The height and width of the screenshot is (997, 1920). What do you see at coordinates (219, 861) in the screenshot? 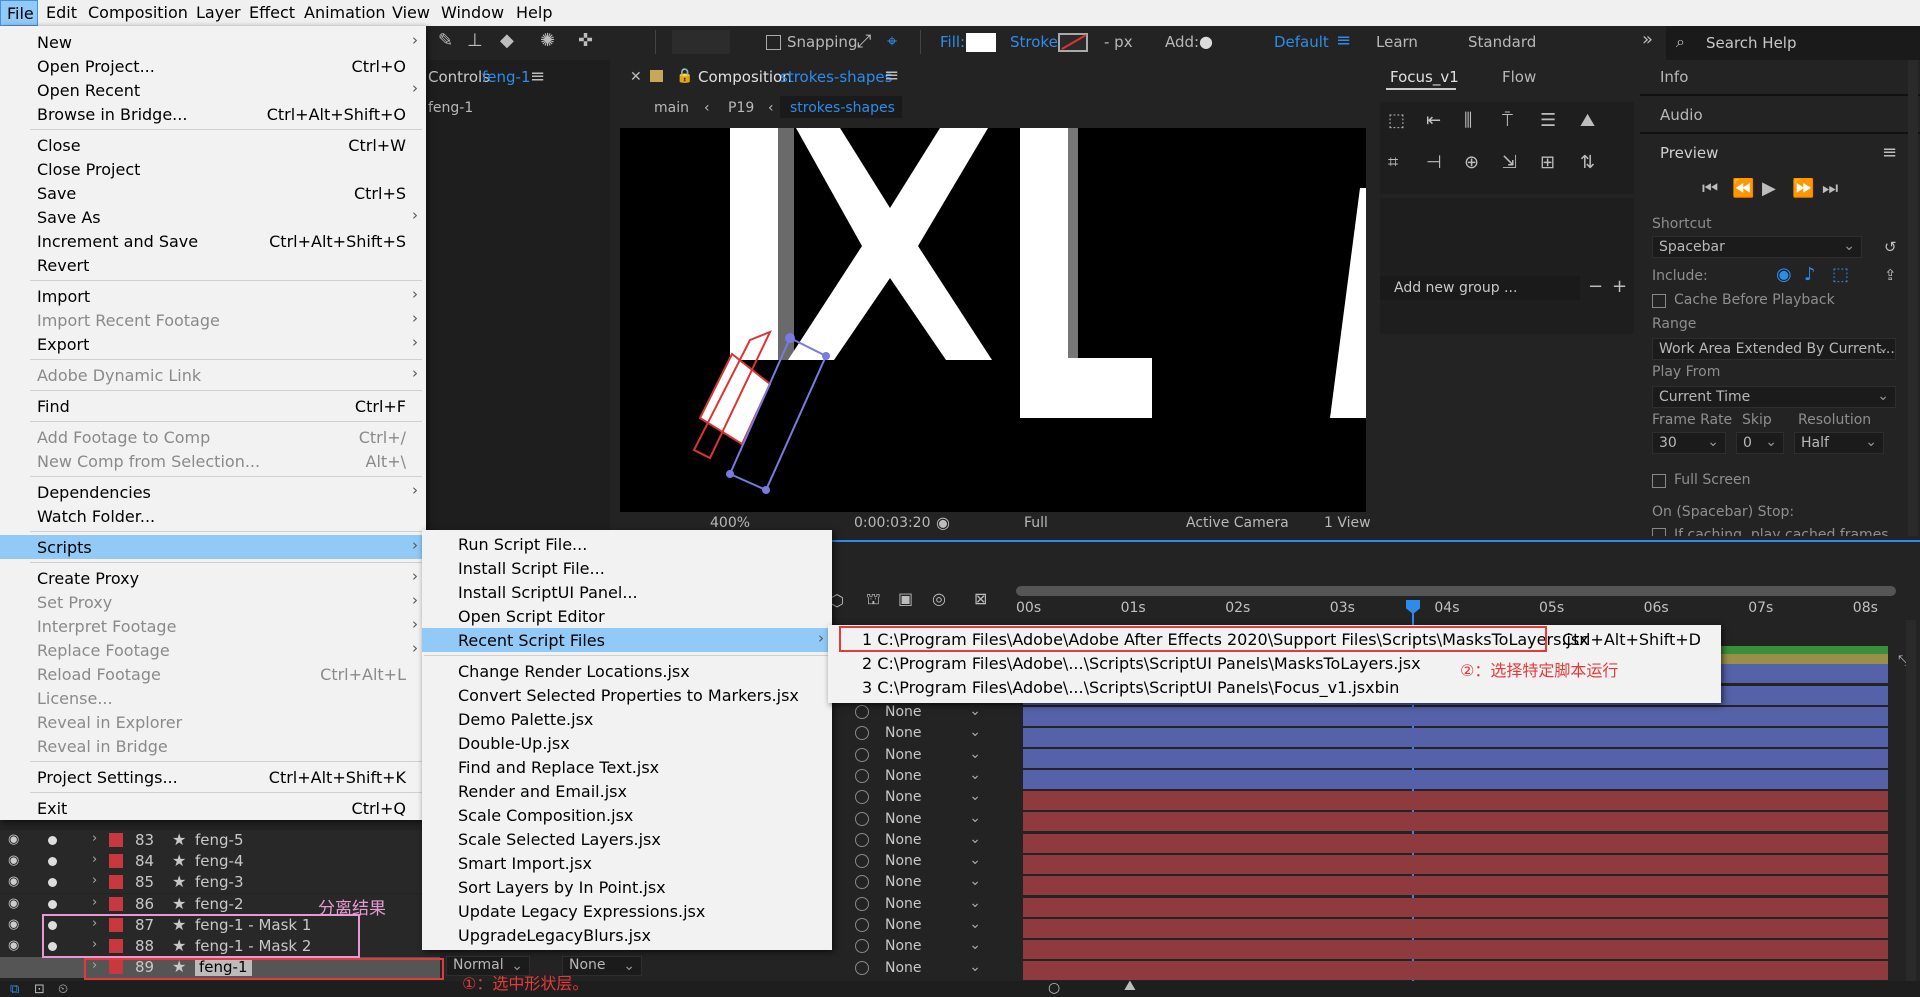
I see `layer-name: feng-4` at bounding box center [219, 861].